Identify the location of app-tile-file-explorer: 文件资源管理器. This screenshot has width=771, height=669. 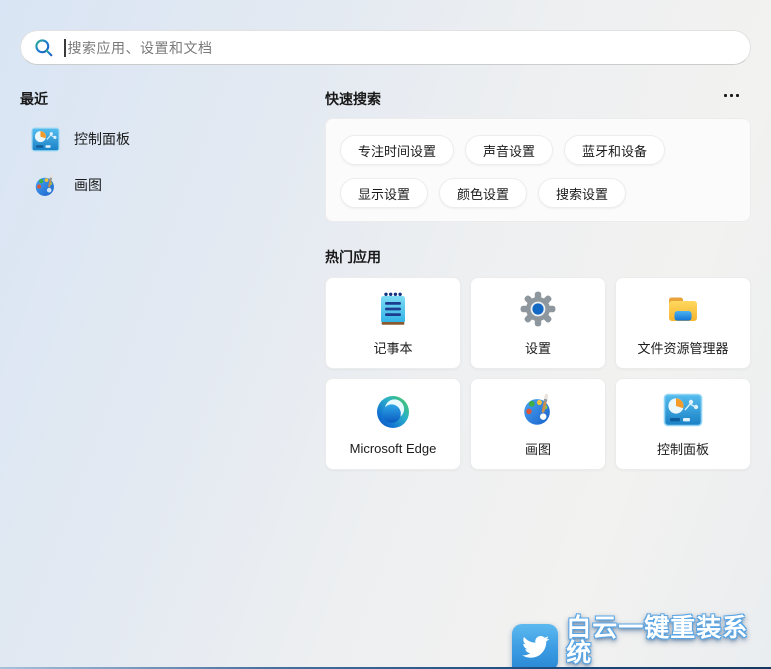
(683, 323).